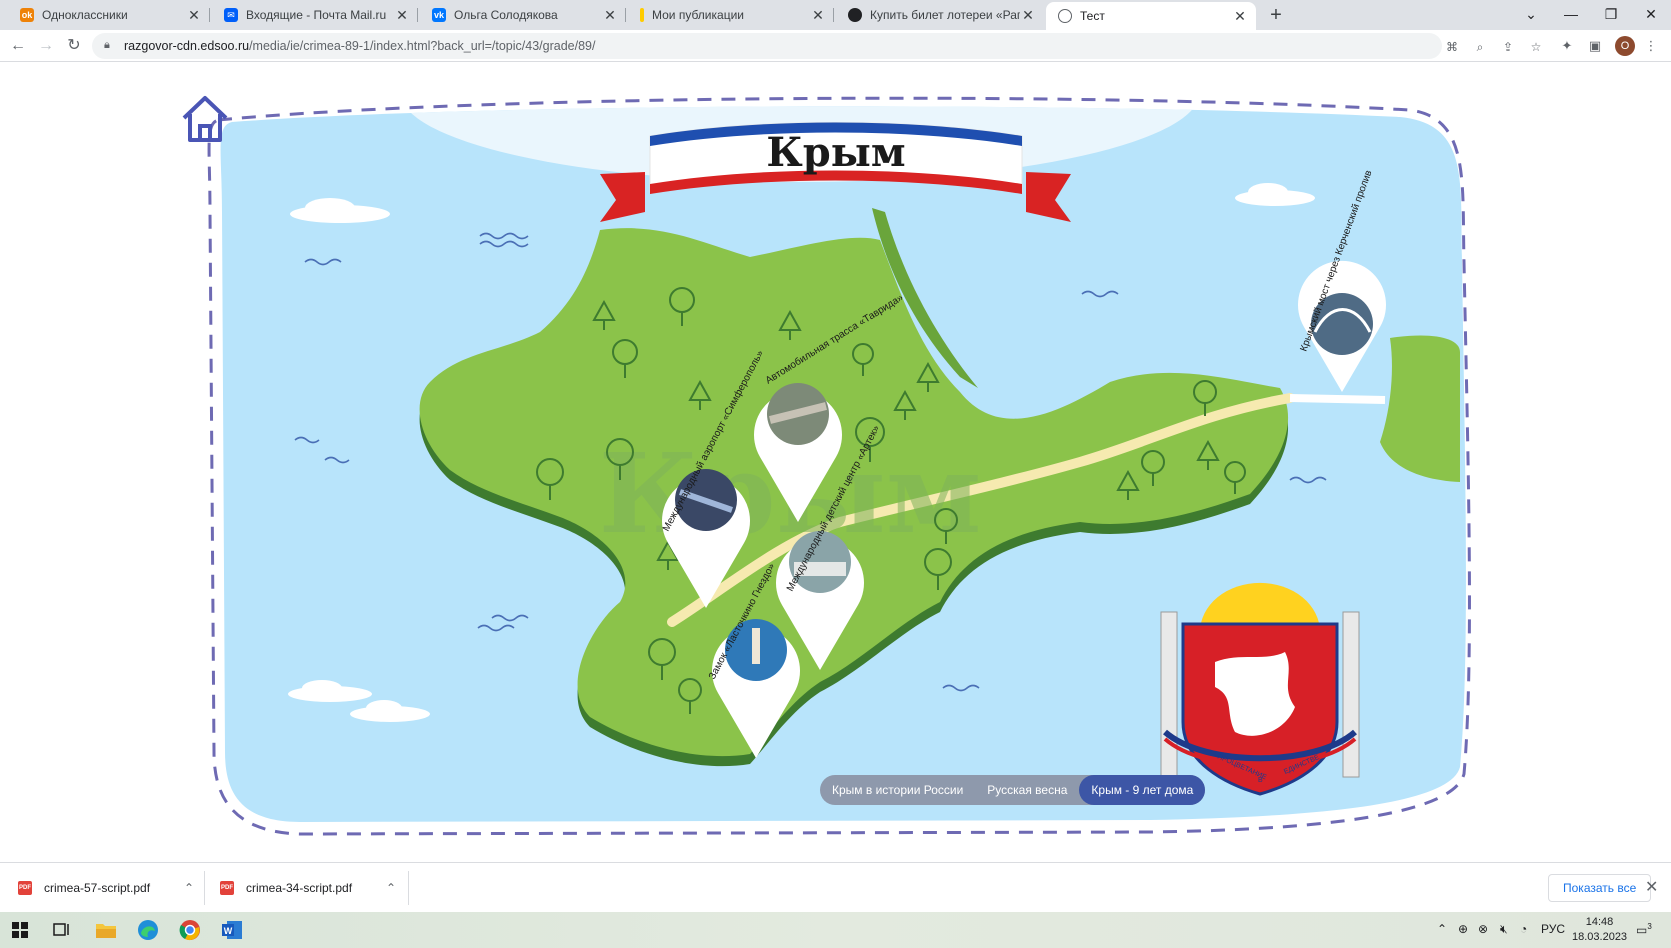 The height and width of the screenshot is (948, 1671). I want to click on tab-crimea-9-years: Крым - 9 лет дома, so click(1142, 790).